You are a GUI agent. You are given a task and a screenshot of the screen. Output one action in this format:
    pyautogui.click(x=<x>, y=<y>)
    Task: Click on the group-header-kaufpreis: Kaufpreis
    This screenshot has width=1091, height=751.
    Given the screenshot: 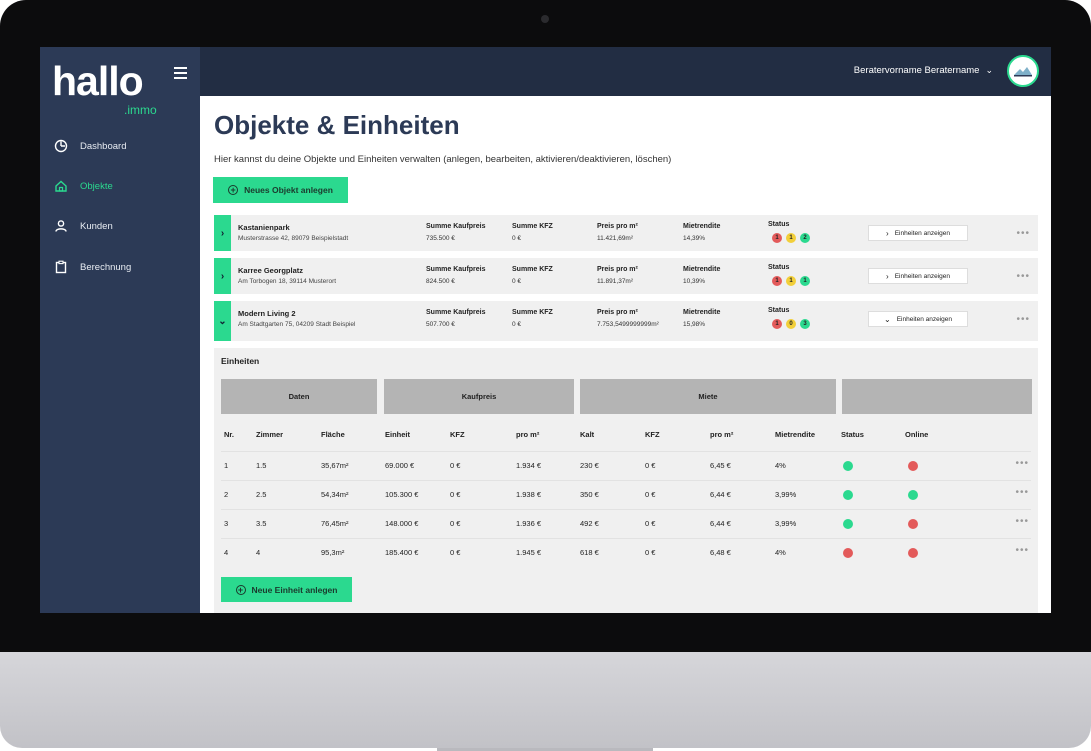 What is the action you would take?
    pyautogui.click(x=479, y=396)
    